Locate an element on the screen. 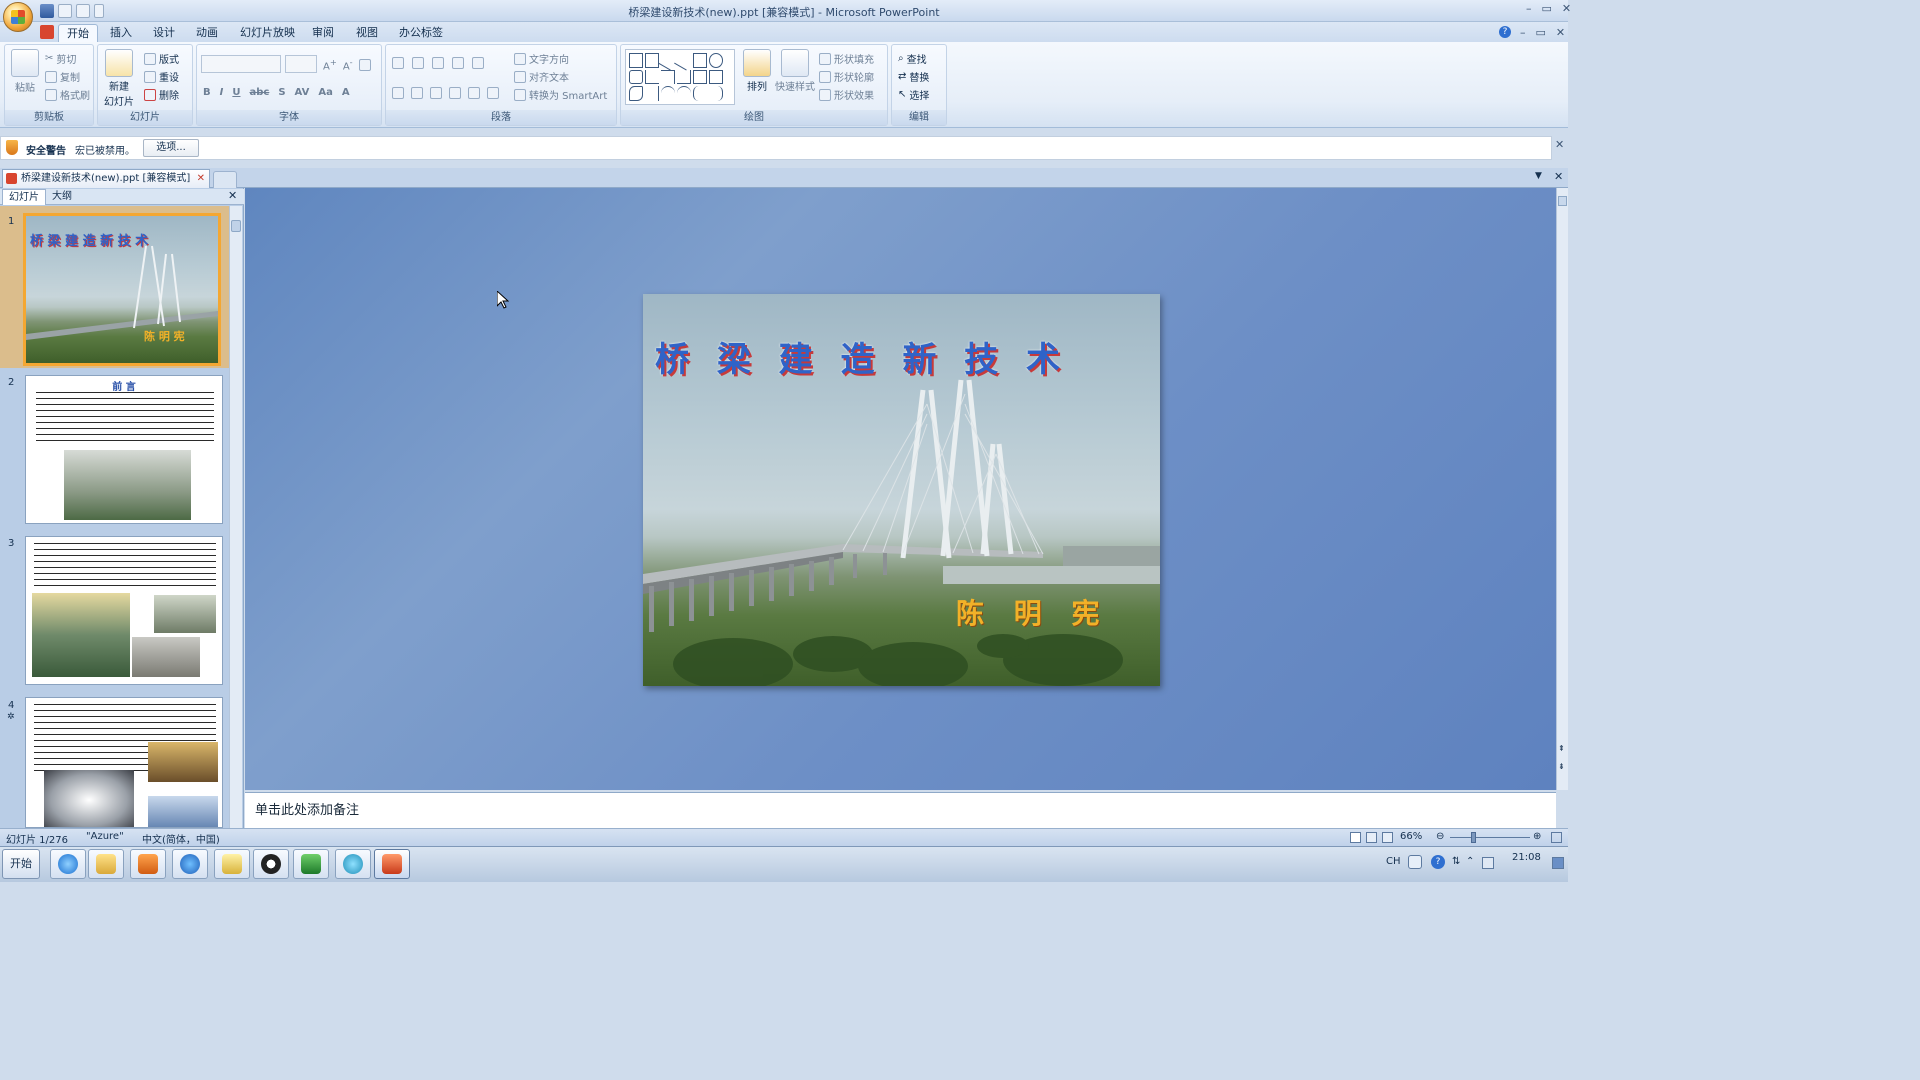 Image resolution: width=1920 pixels, height=1080 pixels. current-slide: 桥 梁 建 造 新 技 术 陈 明 宪 is located at coordinates (901, 490).